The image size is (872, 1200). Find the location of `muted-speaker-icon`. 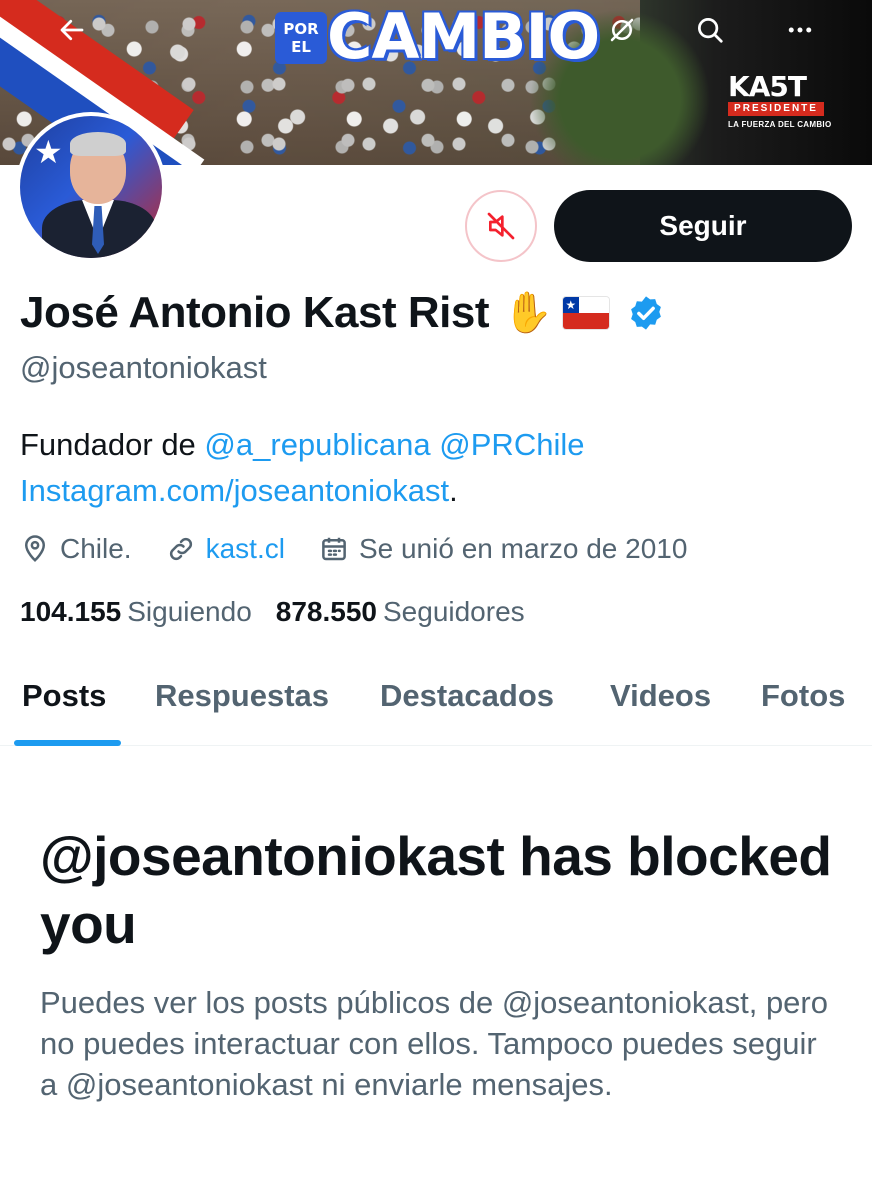

muted-speaker-icon is located at coordinates (501, 226).